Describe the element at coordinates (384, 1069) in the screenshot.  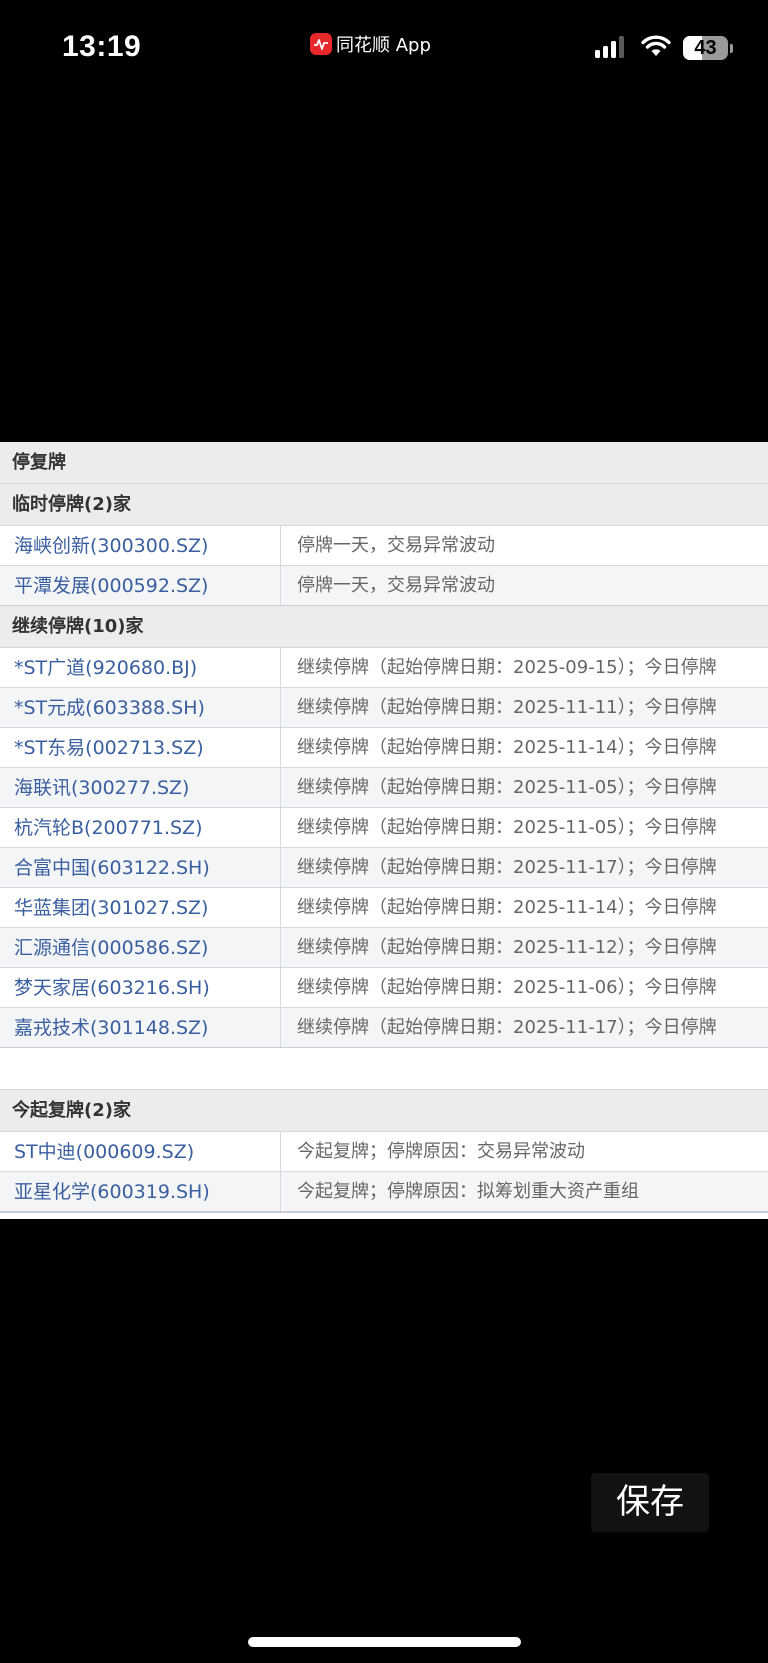
I see `spacer-row` at that location.